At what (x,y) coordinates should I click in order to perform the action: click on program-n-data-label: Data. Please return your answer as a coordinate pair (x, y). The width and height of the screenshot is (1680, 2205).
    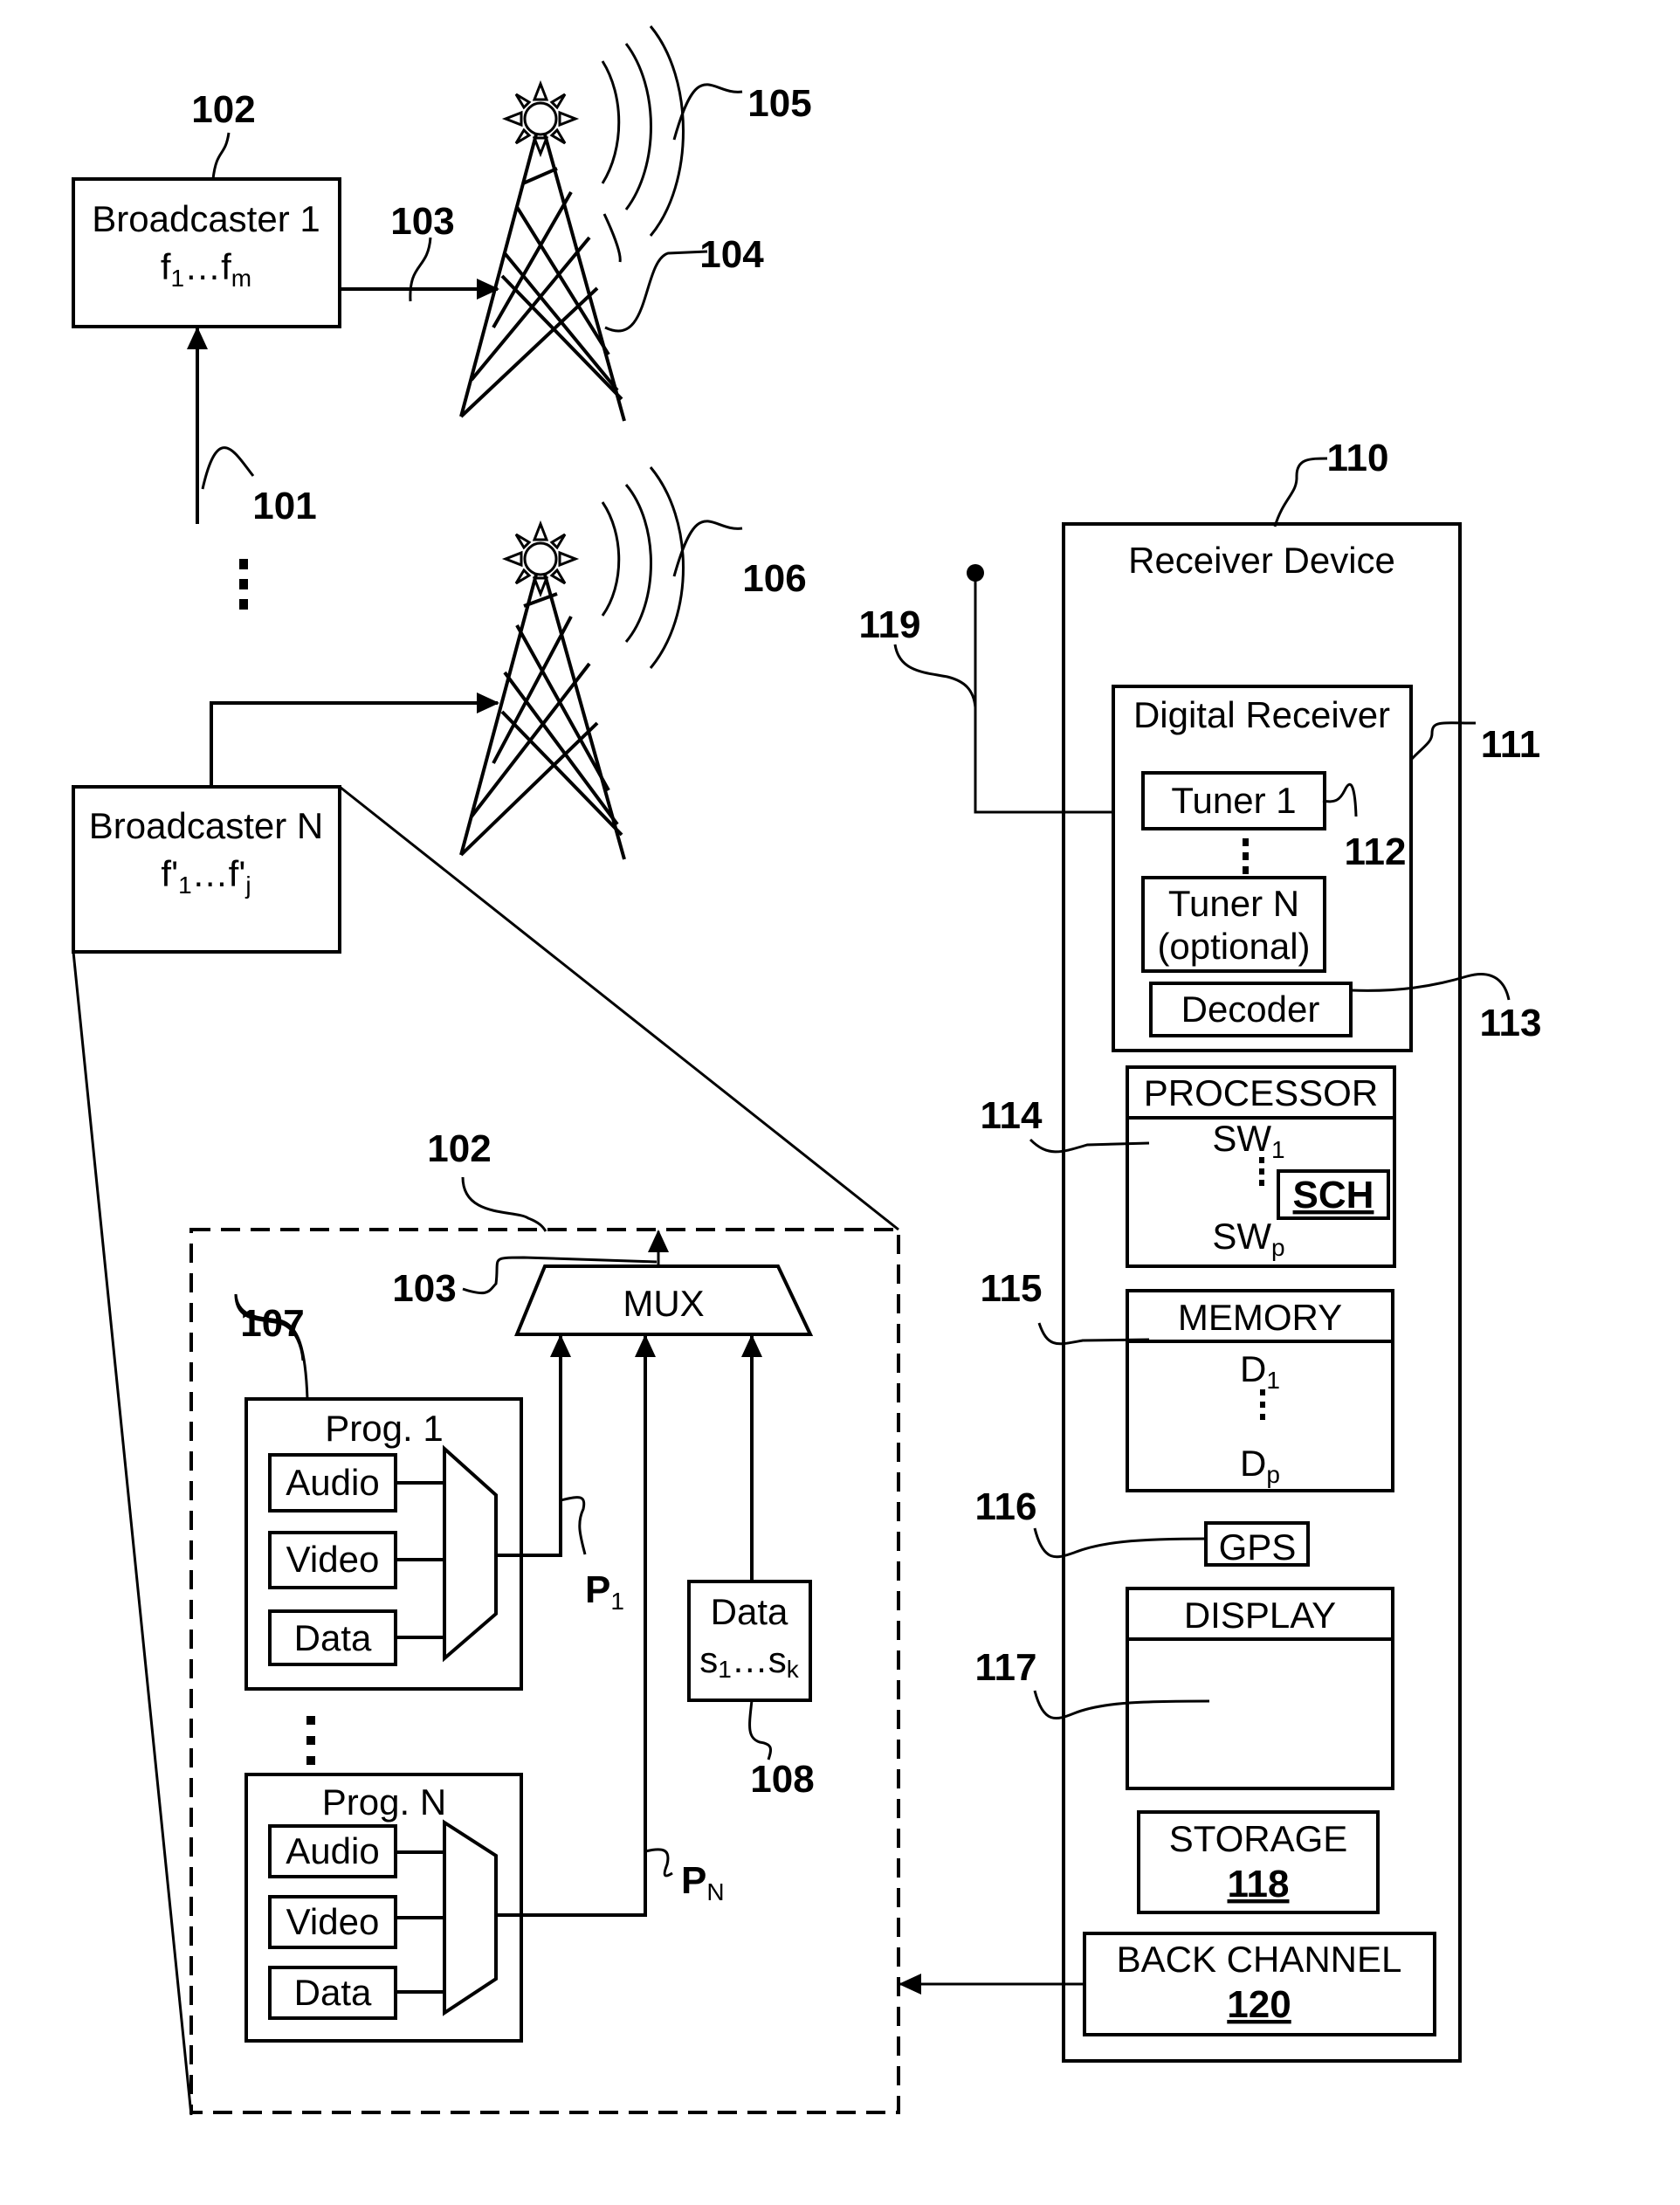
    Looking at the image, I should click on (333, 1993).